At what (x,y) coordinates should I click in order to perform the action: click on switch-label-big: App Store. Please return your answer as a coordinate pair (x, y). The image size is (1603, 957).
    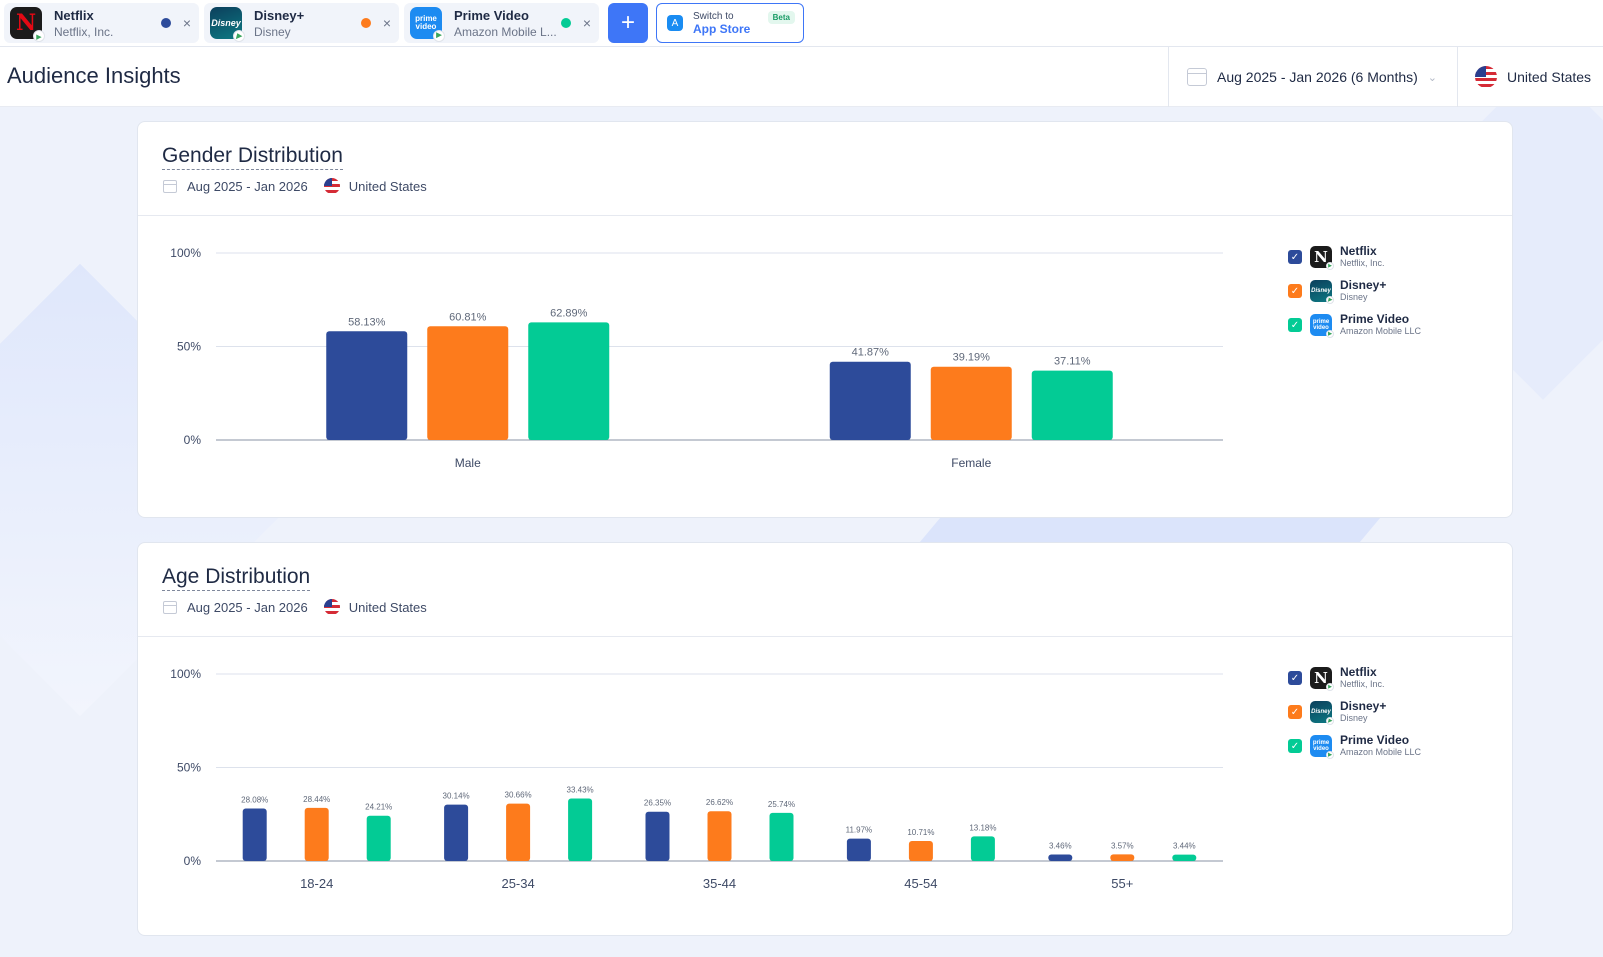
    Looking at the image, I should click on (722, 28).